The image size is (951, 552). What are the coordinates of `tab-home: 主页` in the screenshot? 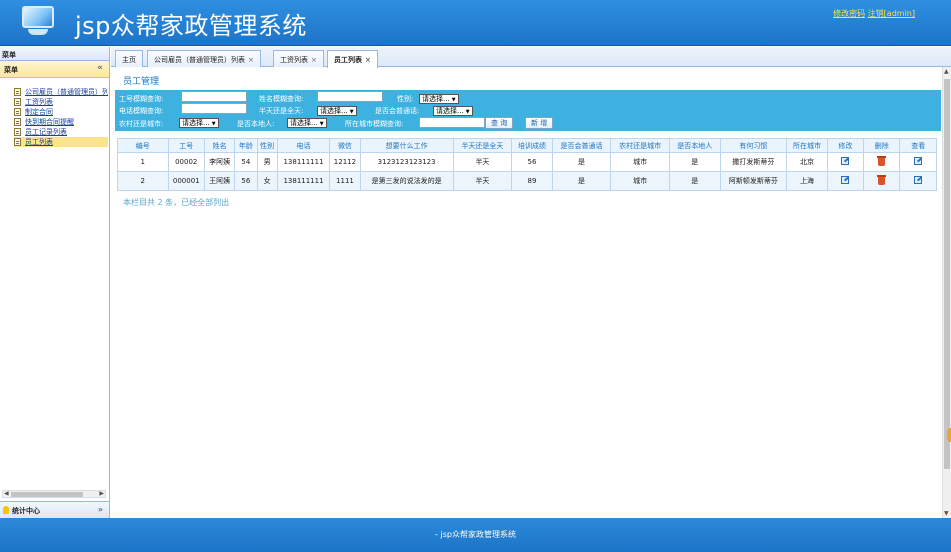 It's located at (129, 58).